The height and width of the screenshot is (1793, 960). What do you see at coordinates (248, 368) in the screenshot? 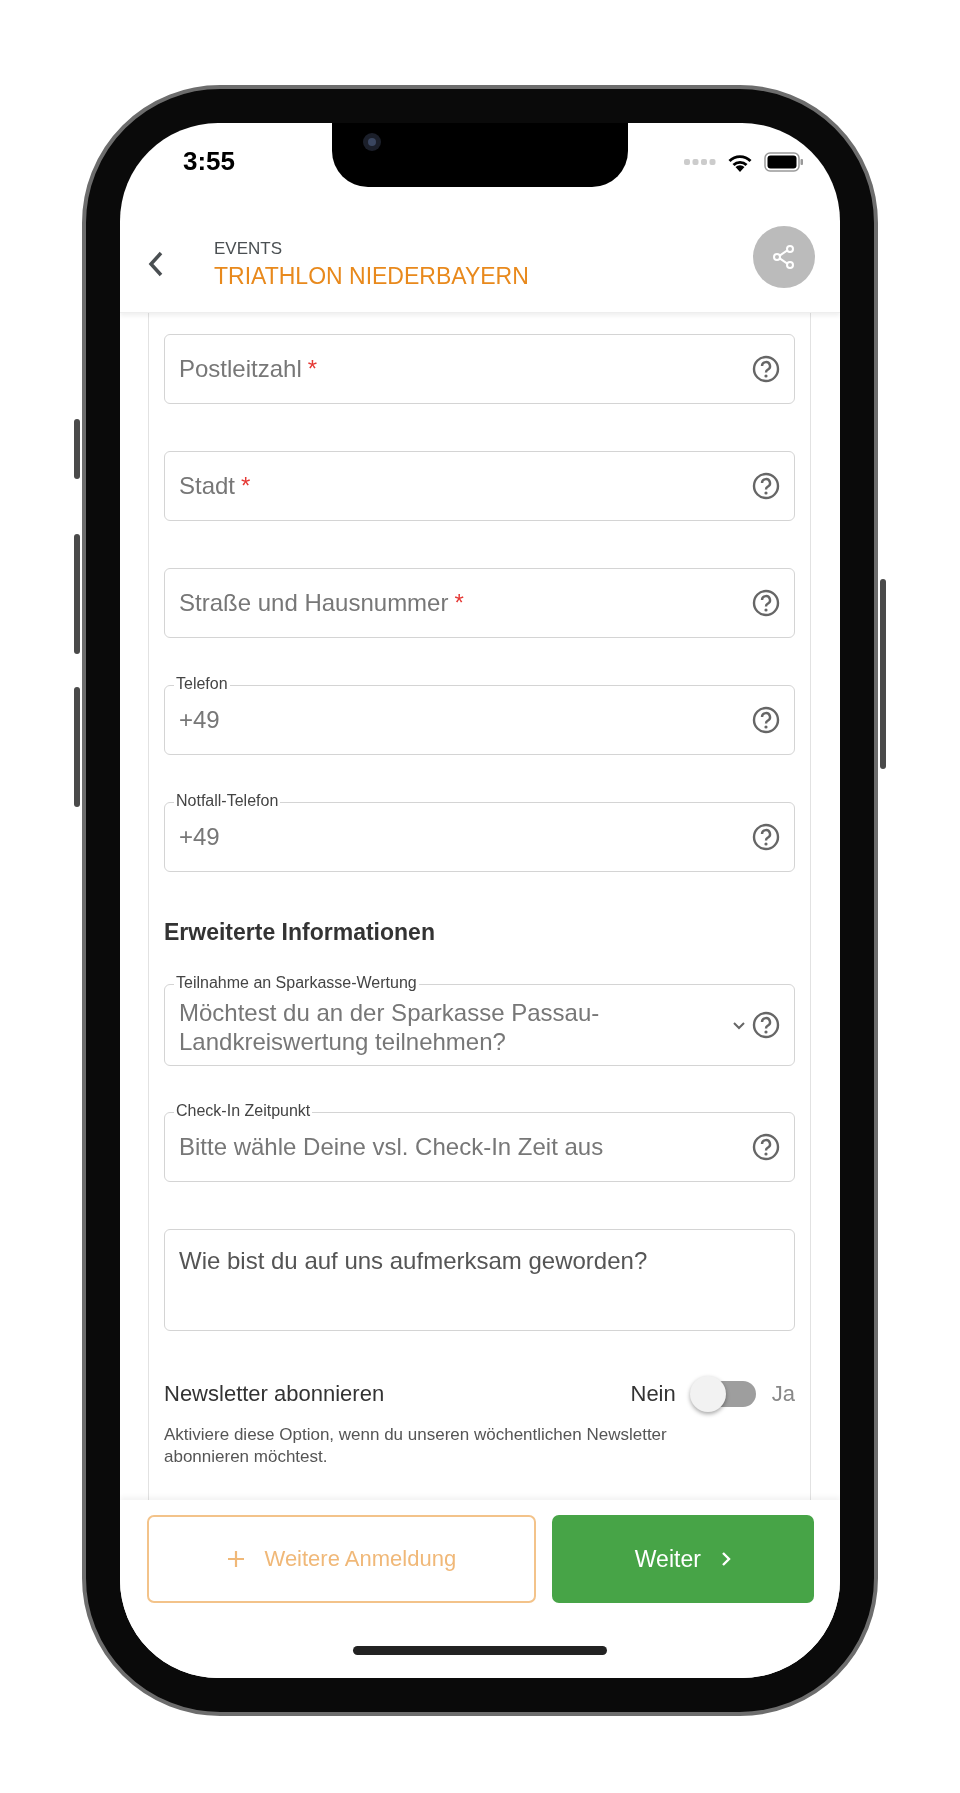
I see `field-placeholder: Postleitzahl *` at bounding box center [248, 368].